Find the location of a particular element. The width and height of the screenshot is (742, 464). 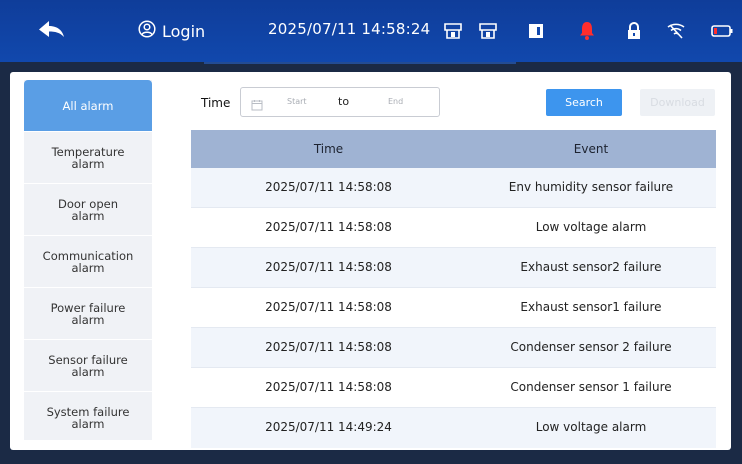

sidebar-item-communication-alarm: Communication alarm is located at coordinates (88, 262).